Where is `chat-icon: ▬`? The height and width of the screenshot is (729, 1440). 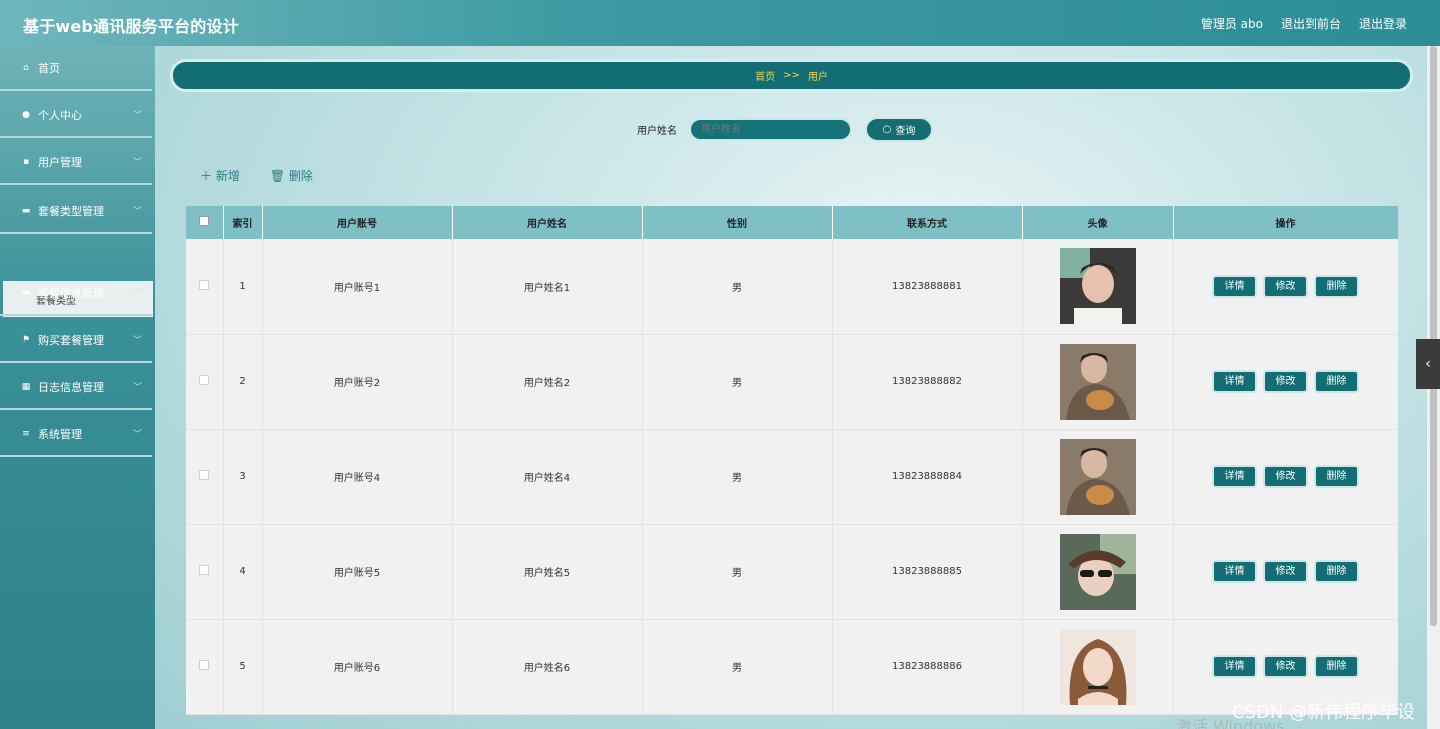
chat-icon: ▬ is located at coordinates (26, 292).